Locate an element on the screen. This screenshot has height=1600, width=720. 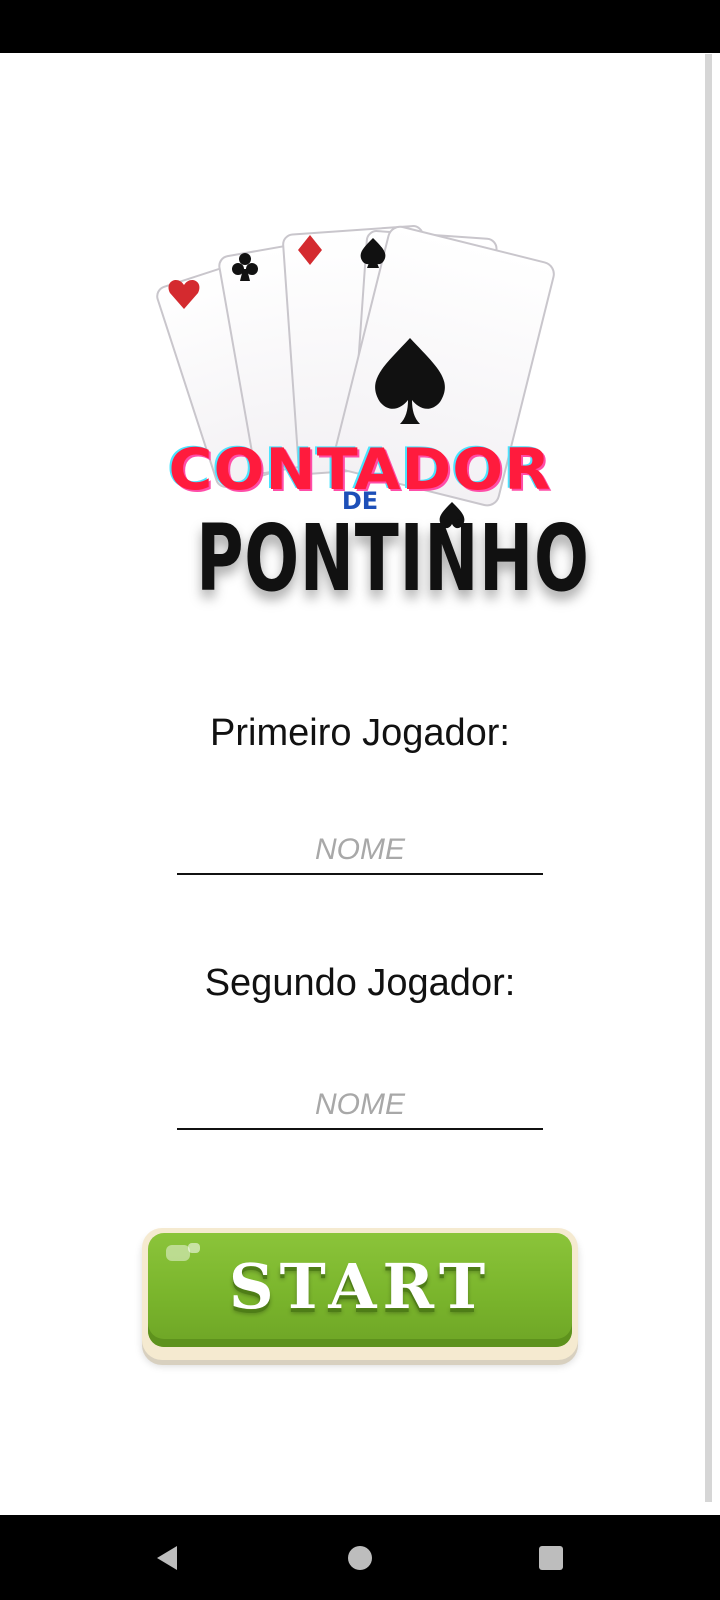
home-icon is located at coordinates (360, 1558).